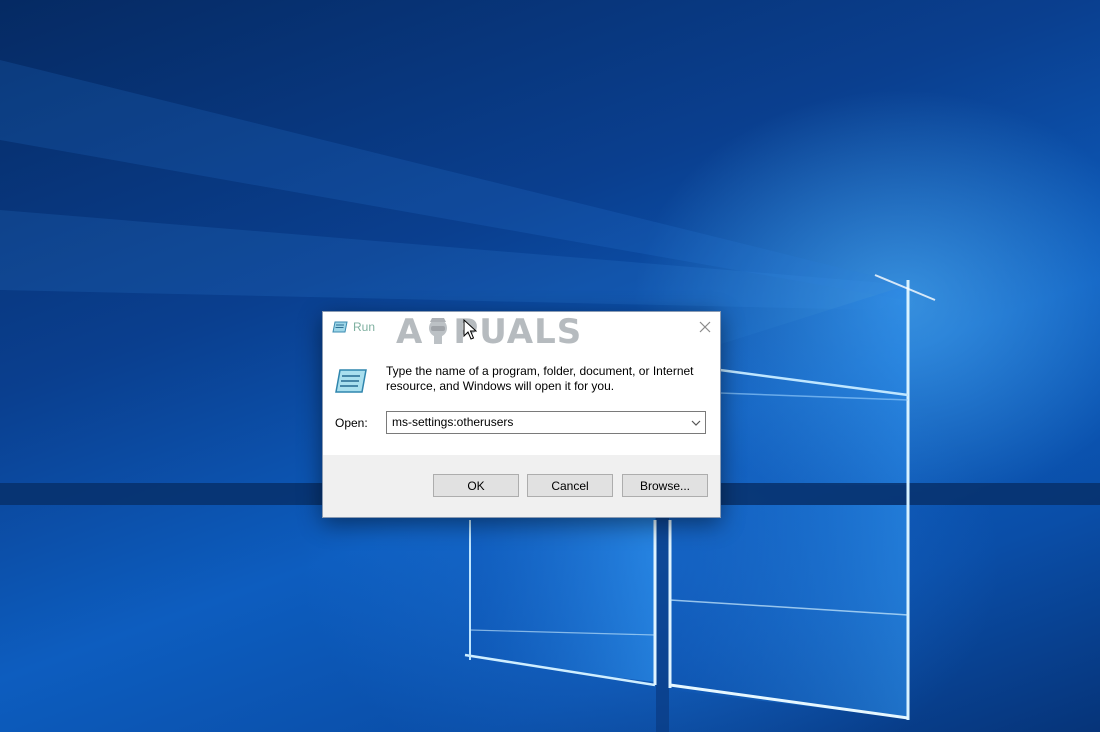 The width and height of the screenshot is (1100, 732). Describe the element at coordinates (570, 485) in the screenshot. I see `cancel-button: Cancel` at that location.